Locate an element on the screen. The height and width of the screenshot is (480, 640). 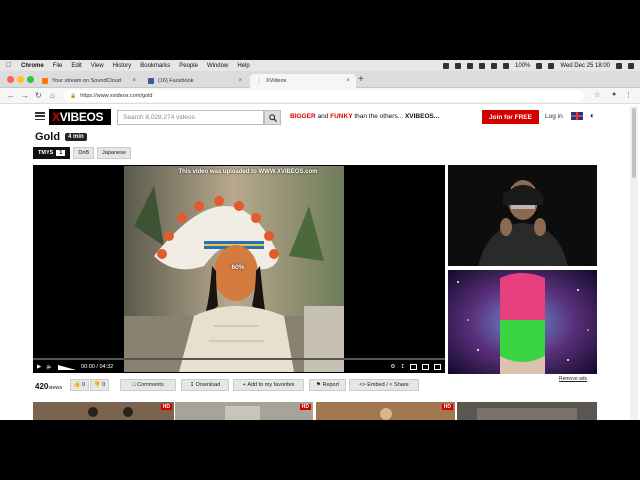
download-label: Download is located at coordinates (208, 385).